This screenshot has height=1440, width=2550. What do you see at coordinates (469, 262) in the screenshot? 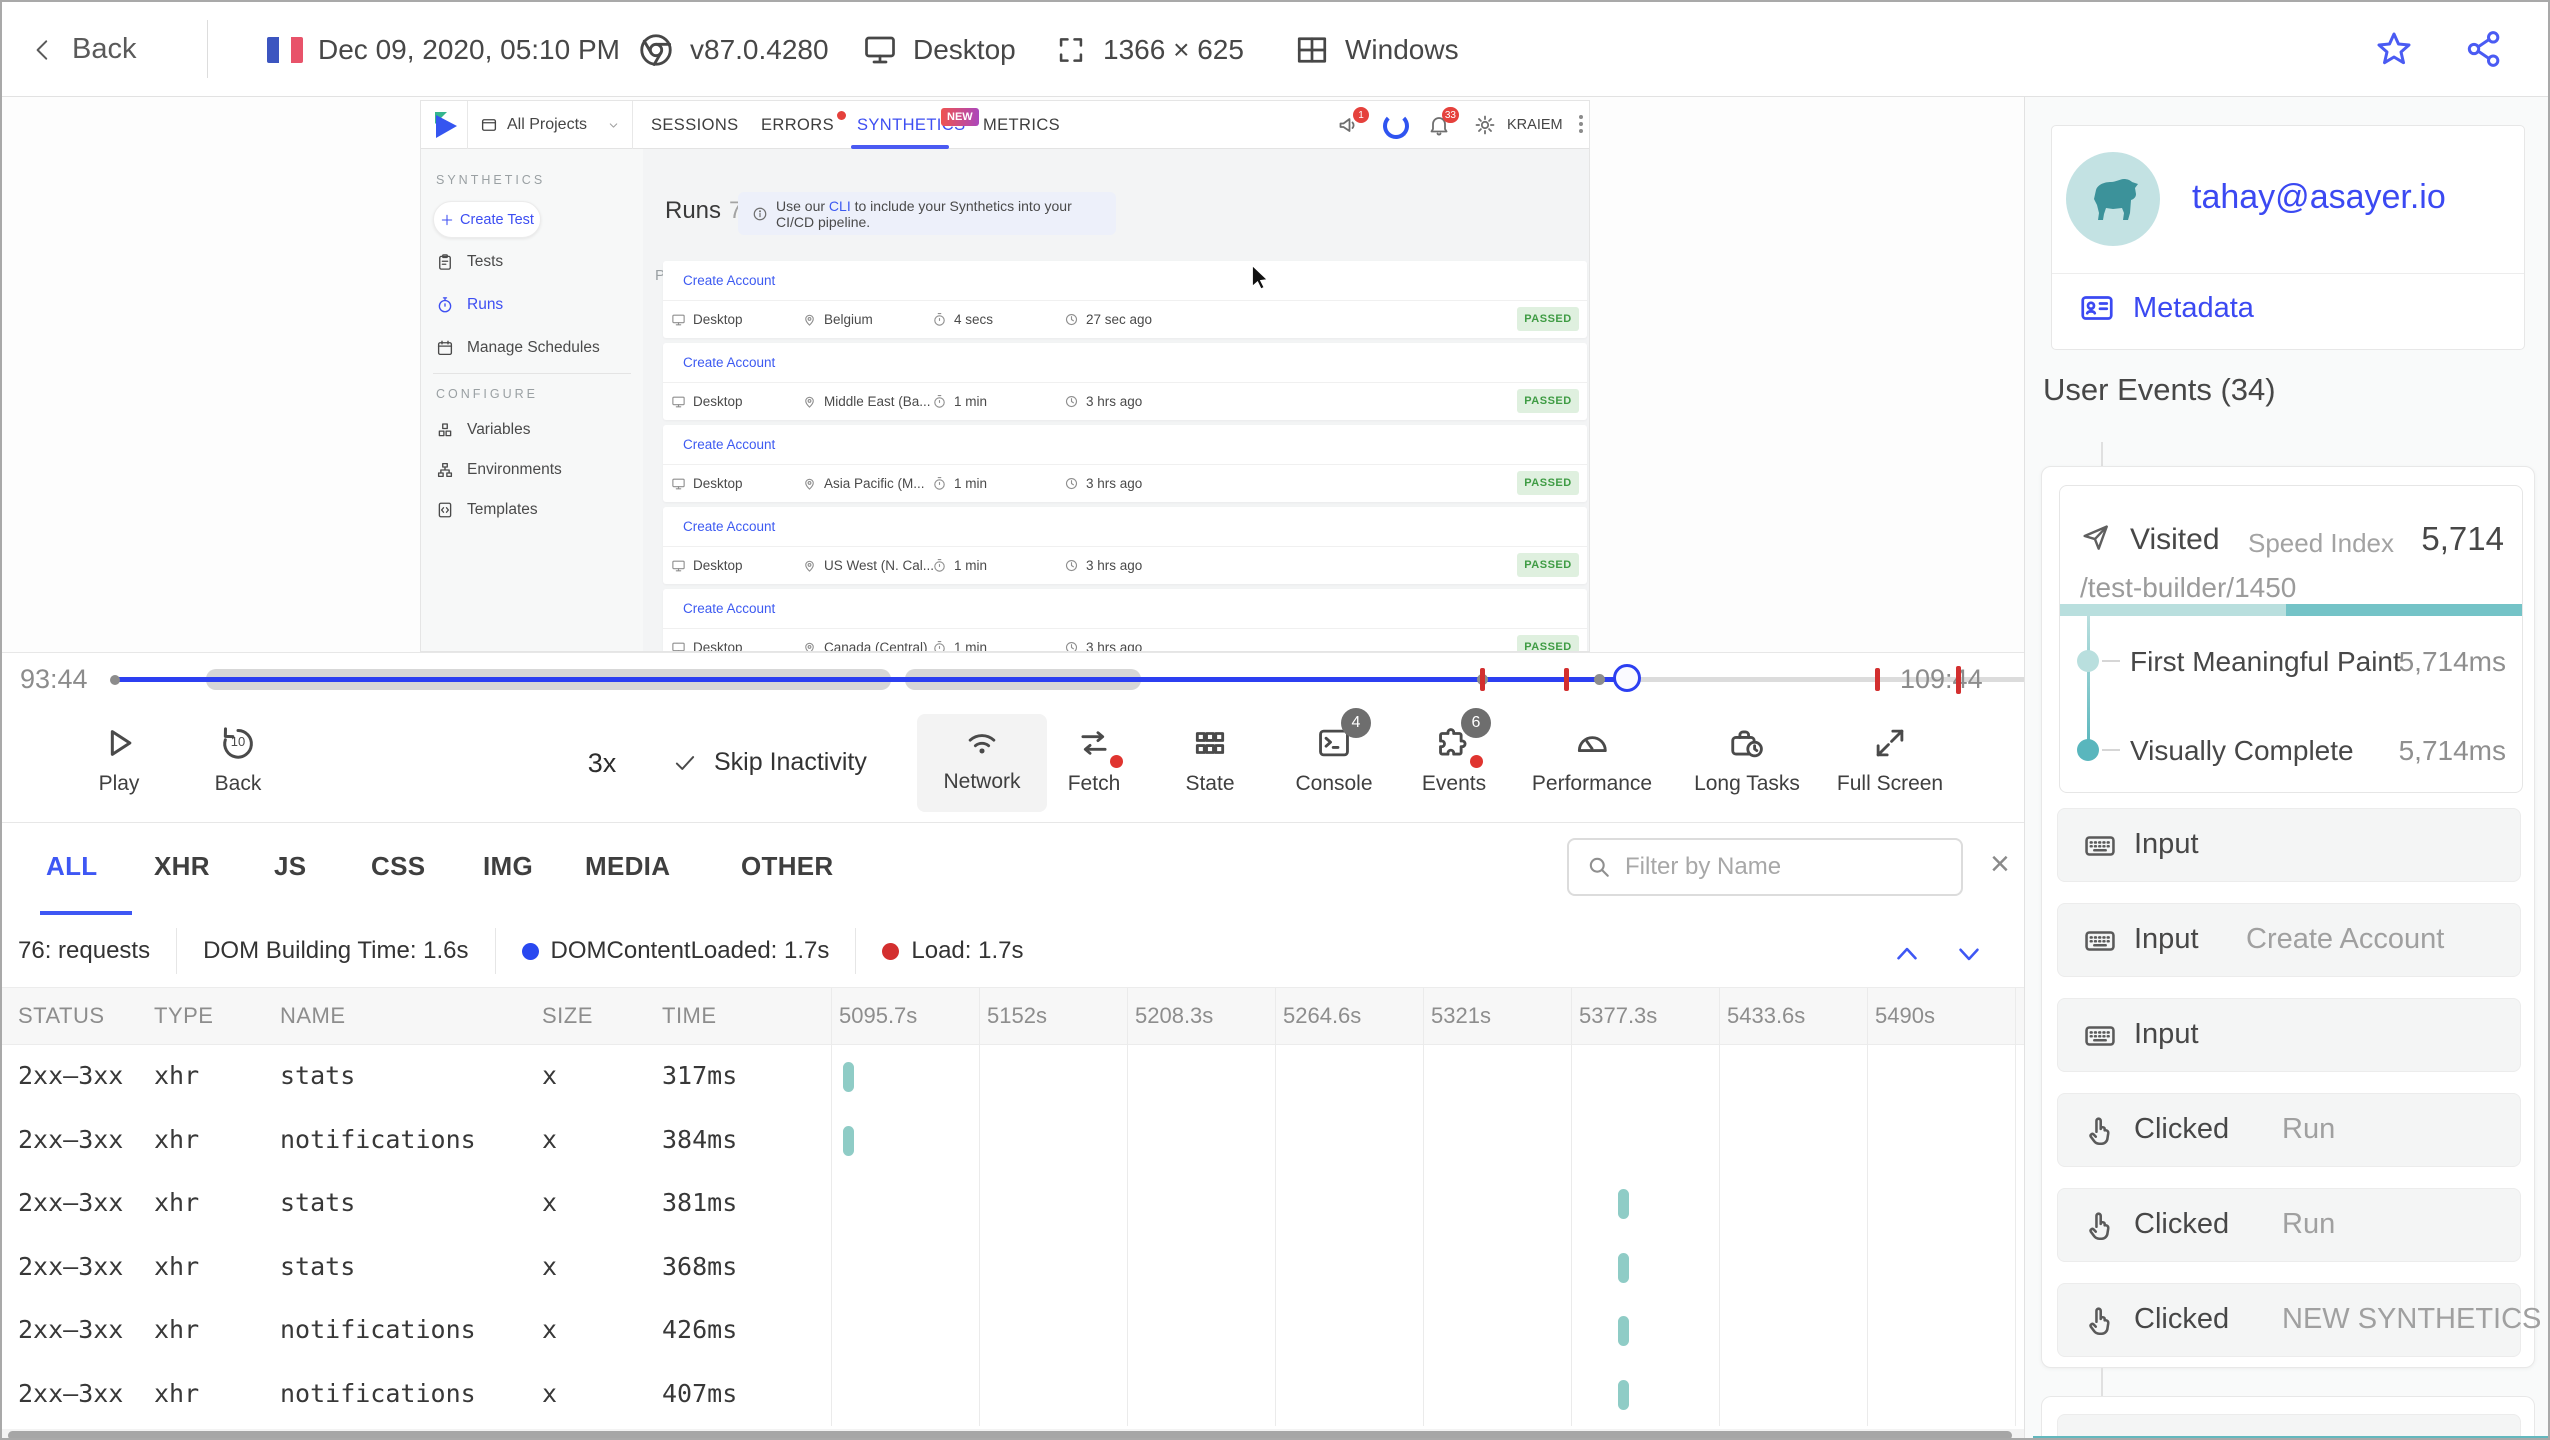
I see `sidebar-item-tests: Tests` at bounding box center [469, 262].